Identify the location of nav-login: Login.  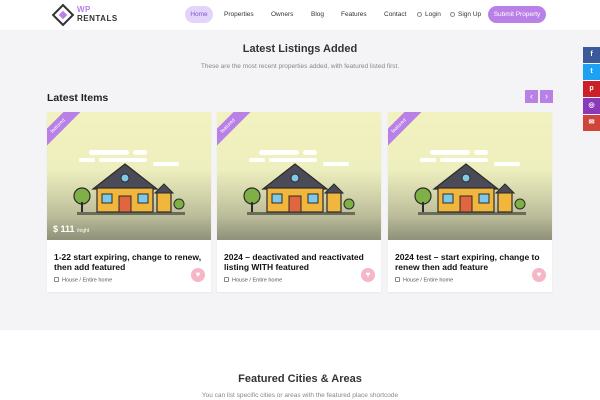
(429, 15).